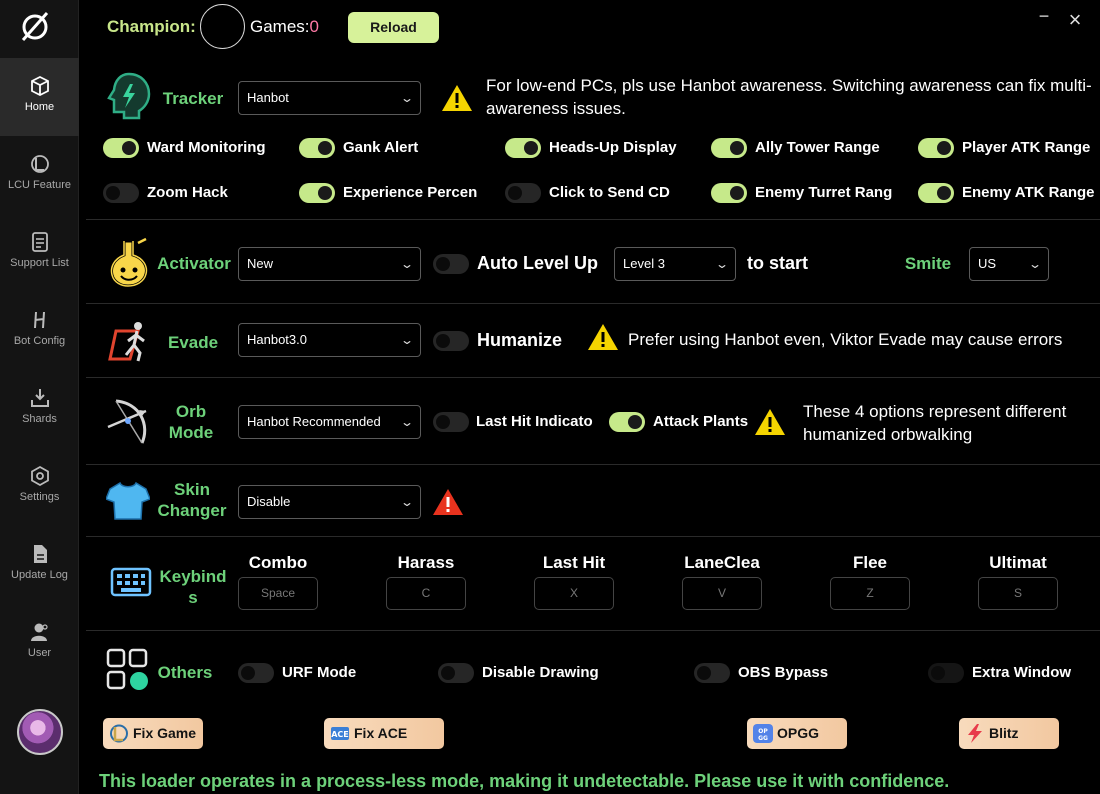 This screenshot has height=794, width=1100. What do you see at coordinates (39, 643) in the screenshot?
I see `sidebar-item-user: User` at bounding box center [39, 643].